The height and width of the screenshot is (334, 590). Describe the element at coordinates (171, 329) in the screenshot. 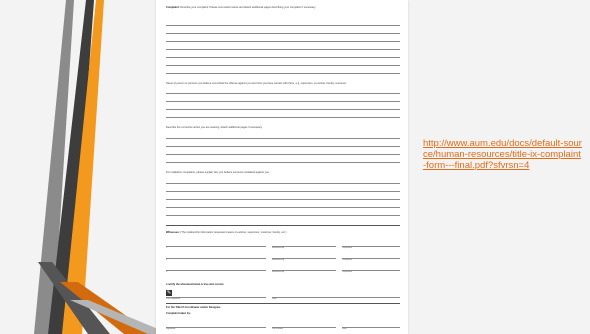

I see `bottom-signature-label: Signature` at that location.